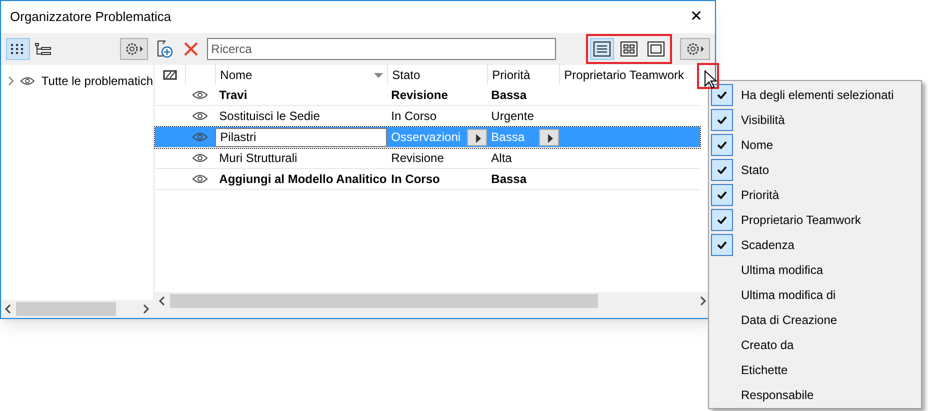 The height and width of the screenshot is (411, 928). I want to click on menu-item: Nome, so click(815, 144).